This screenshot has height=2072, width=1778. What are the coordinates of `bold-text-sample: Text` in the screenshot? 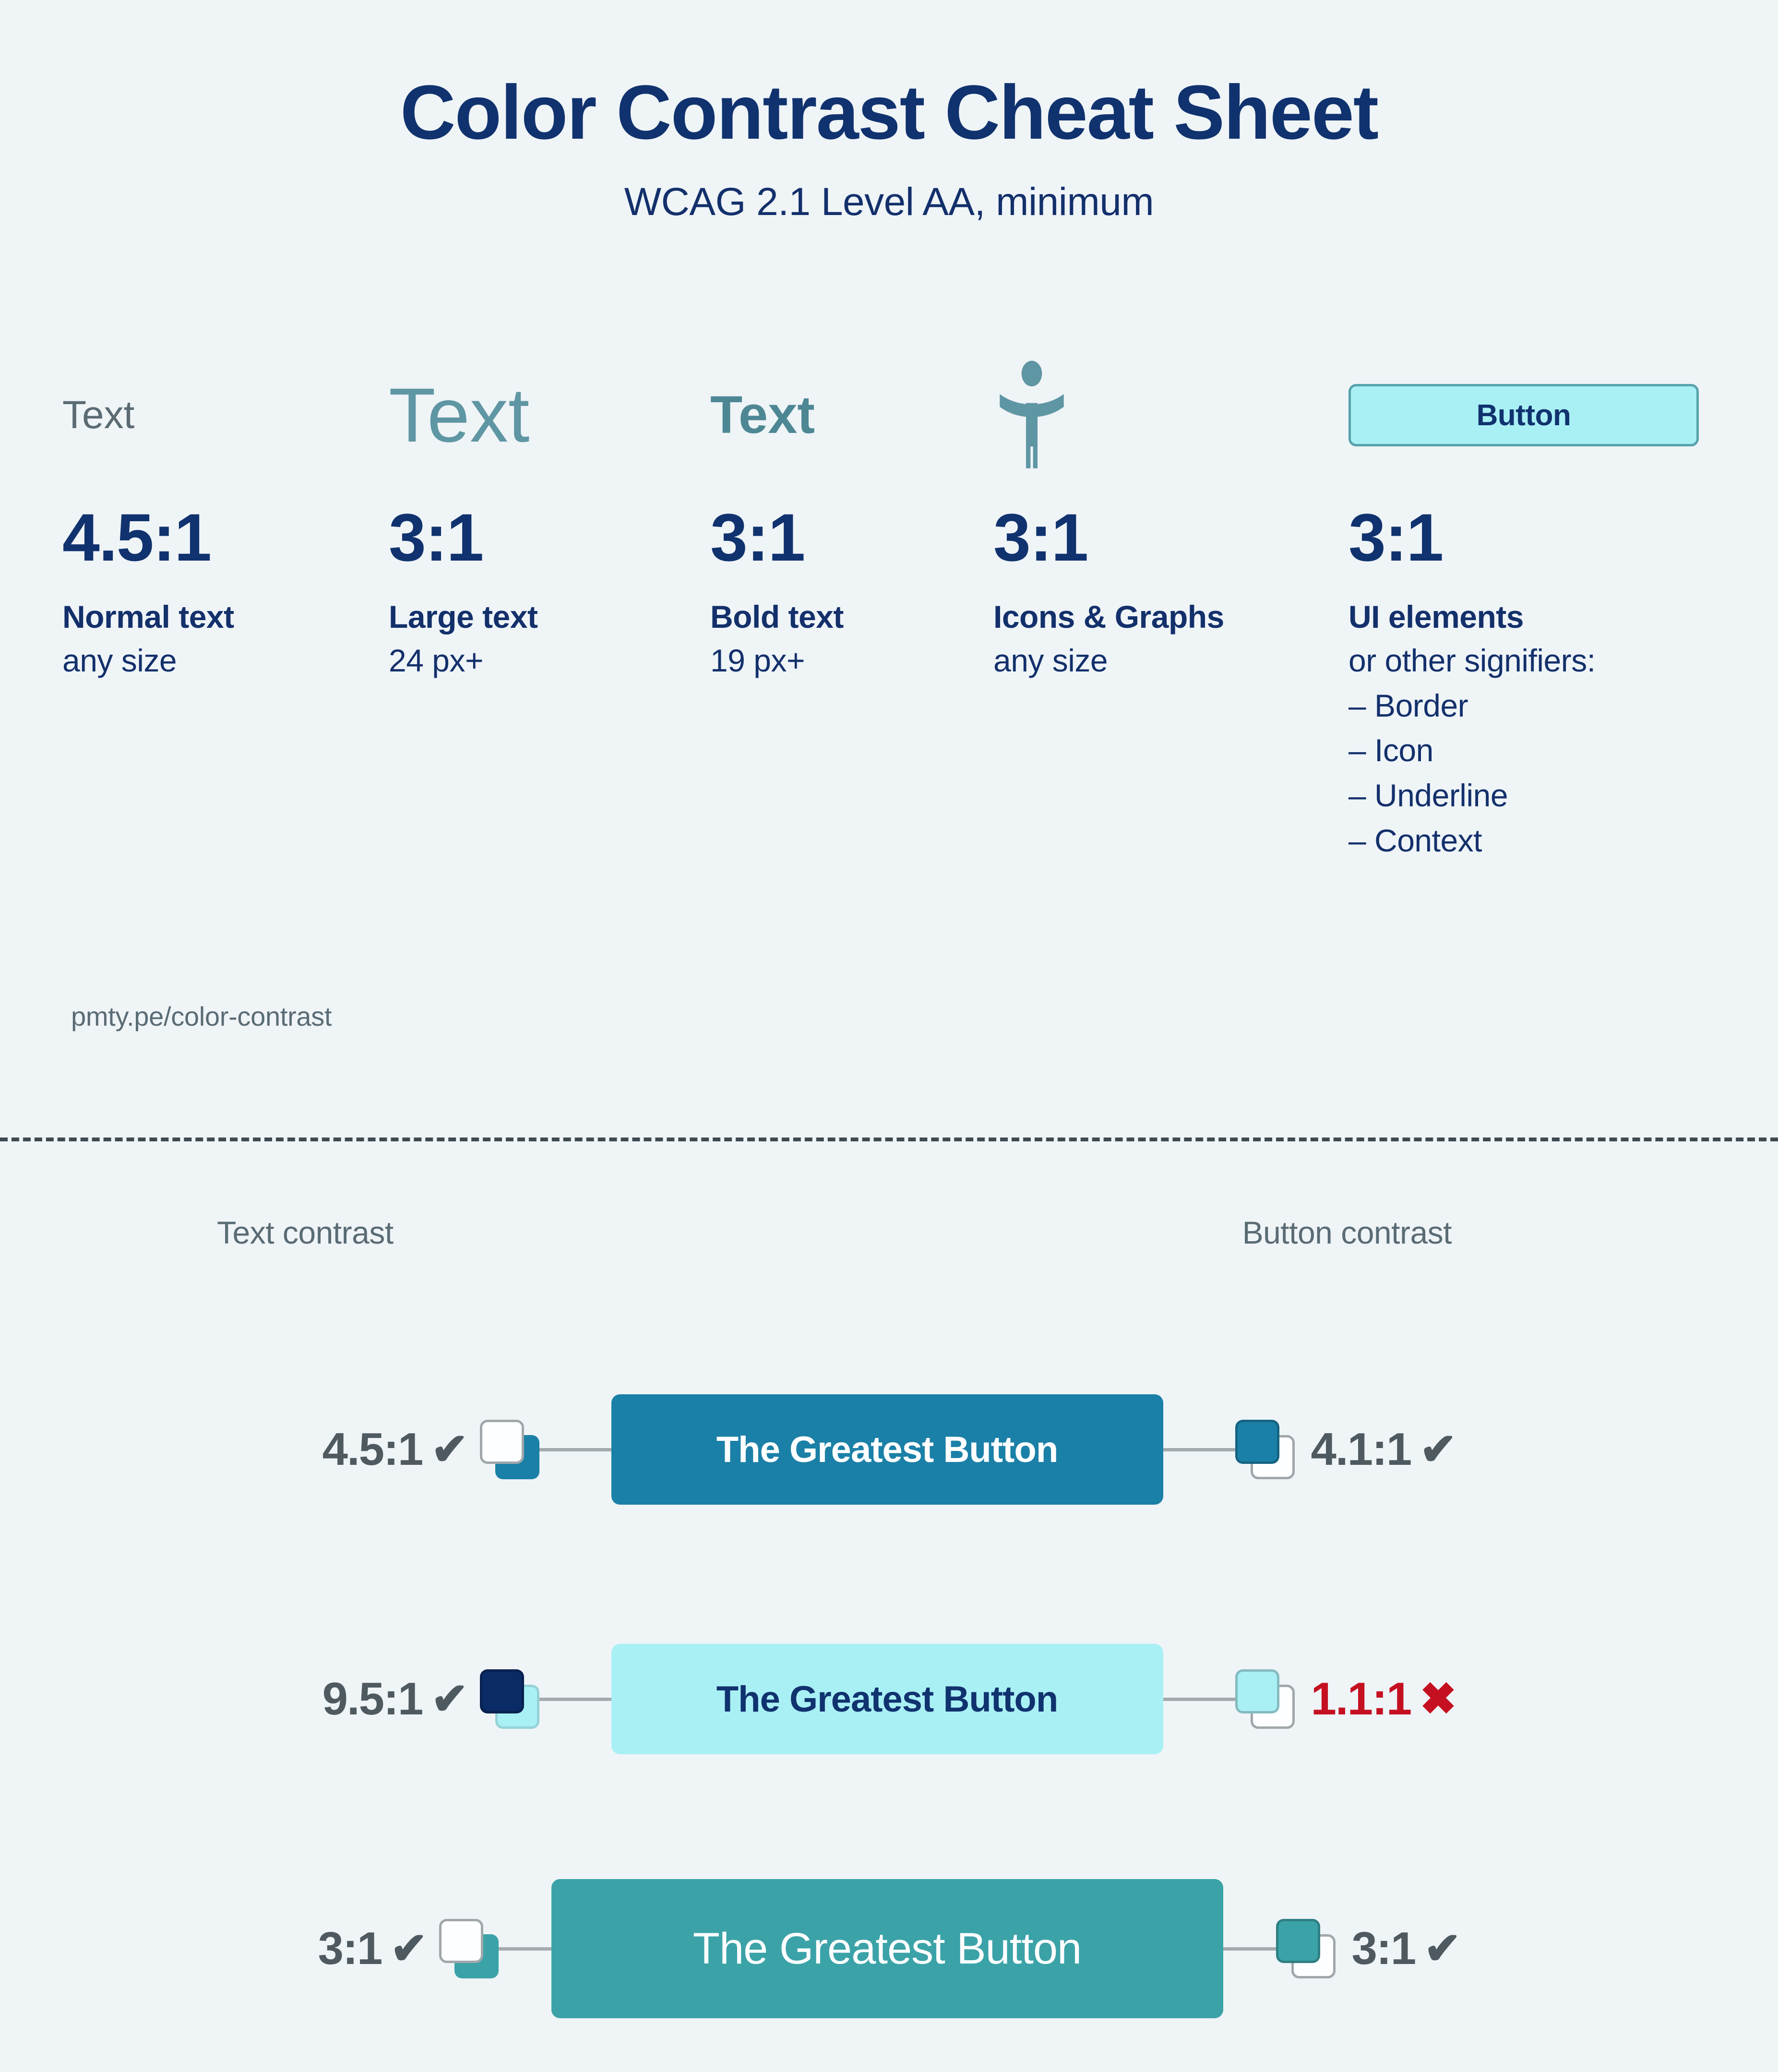 It's located at (762, 414).